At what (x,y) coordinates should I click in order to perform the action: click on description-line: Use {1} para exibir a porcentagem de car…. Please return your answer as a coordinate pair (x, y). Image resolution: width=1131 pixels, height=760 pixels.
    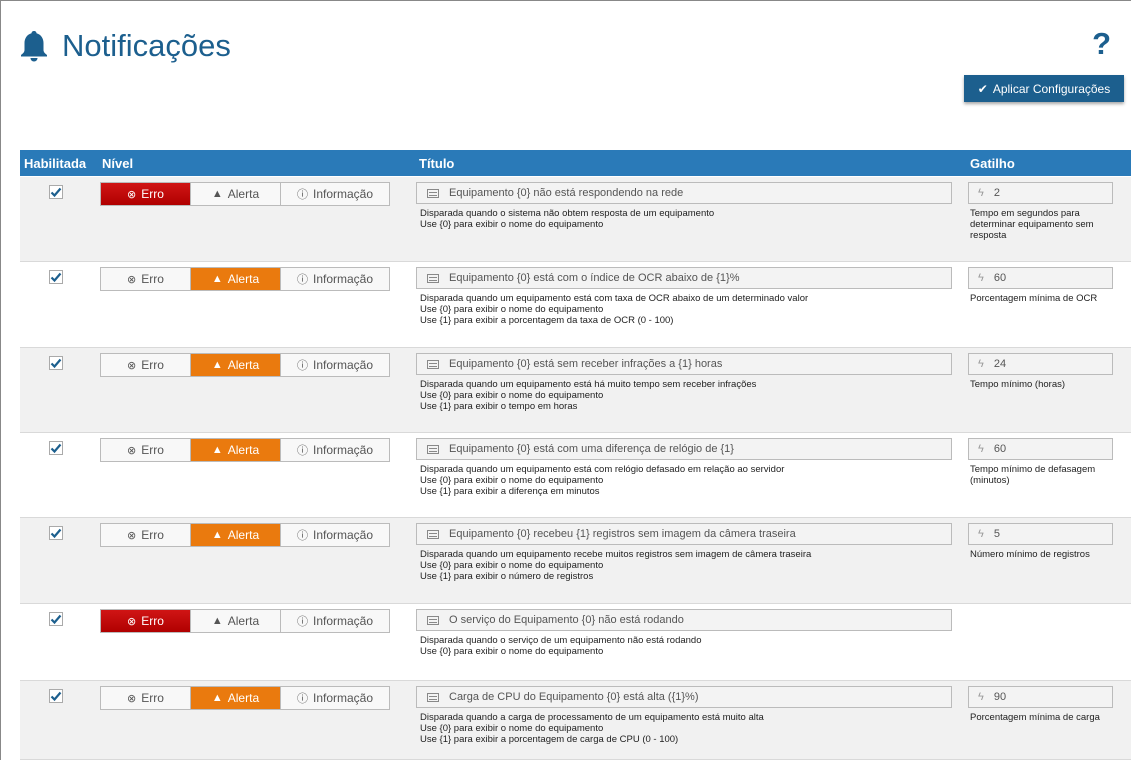
    Looking at the image, I should click on (549, 739).